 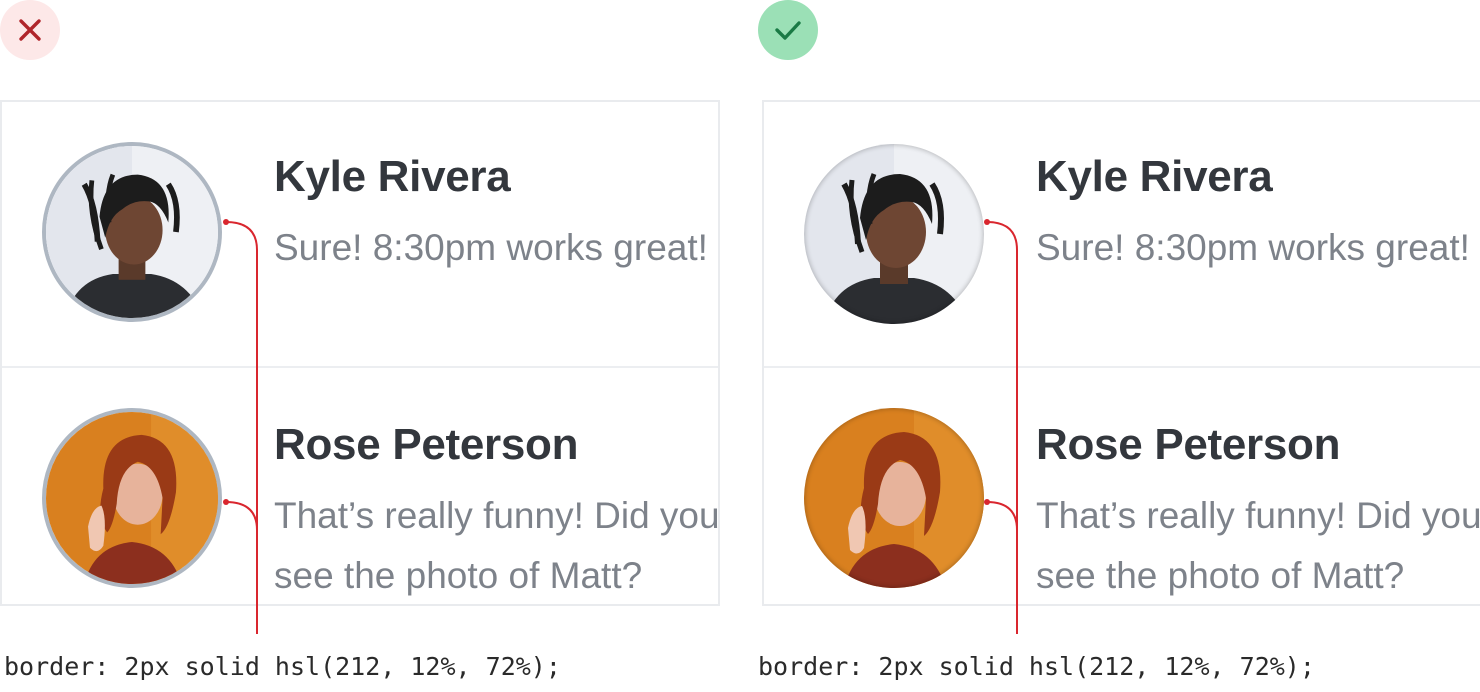 I want to click on correct-badge, so click(x=788, y=30).